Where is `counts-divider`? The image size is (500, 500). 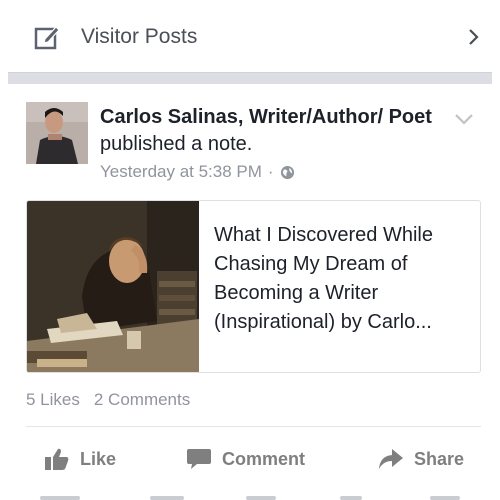 counts-divider is located at coordinates (253, 426).